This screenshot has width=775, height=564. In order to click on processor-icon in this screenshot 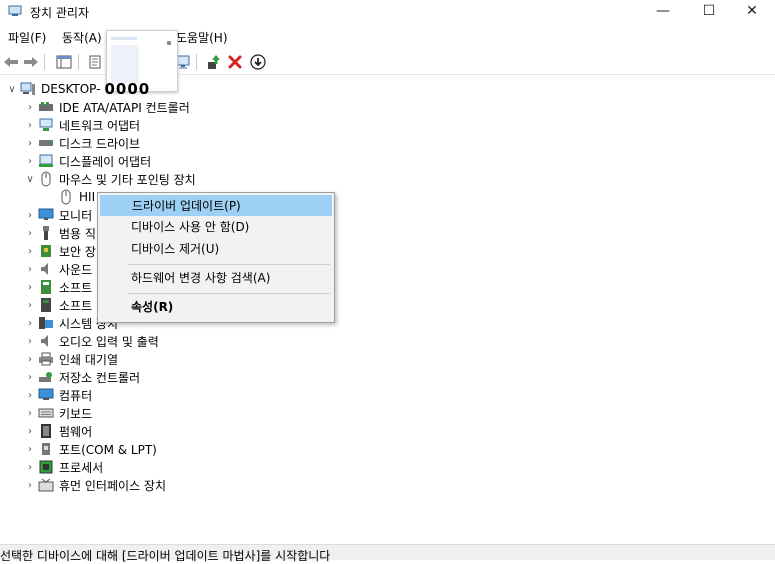, I will do `click(46, 467)`.